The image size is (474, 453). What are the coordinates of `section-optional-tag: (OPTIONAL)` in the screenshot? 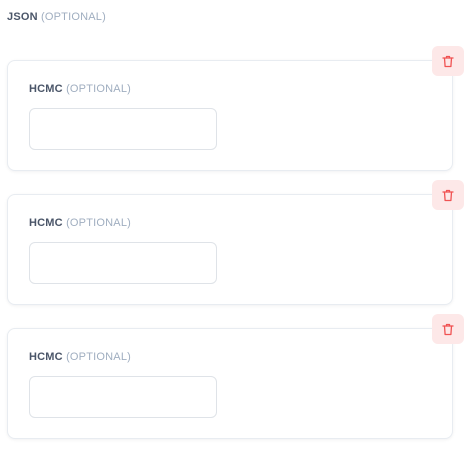 It's located at (73, 17).